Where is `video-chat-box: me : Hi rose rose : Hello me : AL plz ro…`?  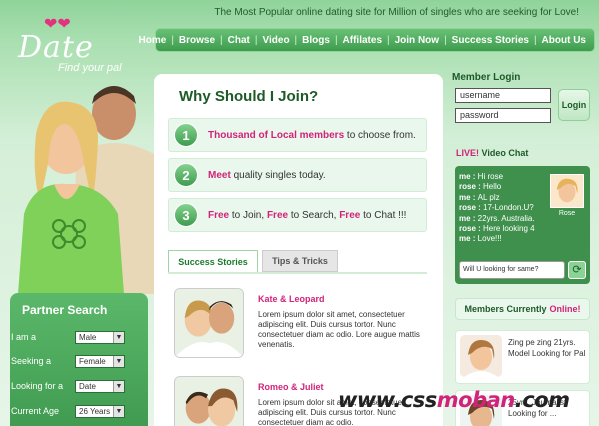 video-chat-box: me : Hi rose rose : Hello me : AL plz ro… is located at coordinates (522, 225).